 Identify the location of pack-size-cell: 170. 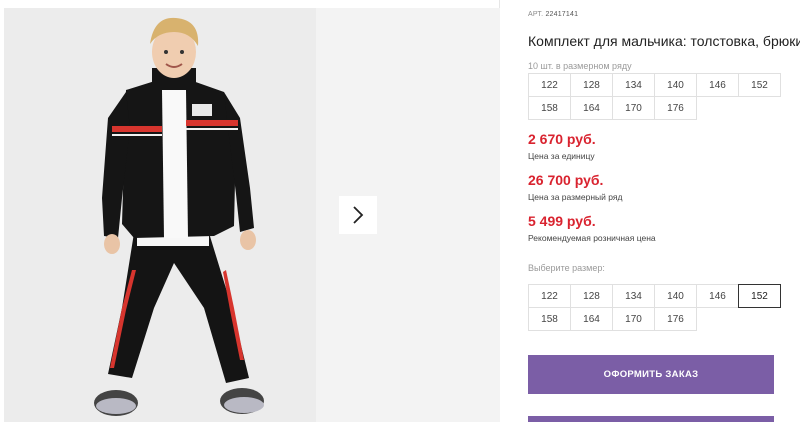
(633, 108).